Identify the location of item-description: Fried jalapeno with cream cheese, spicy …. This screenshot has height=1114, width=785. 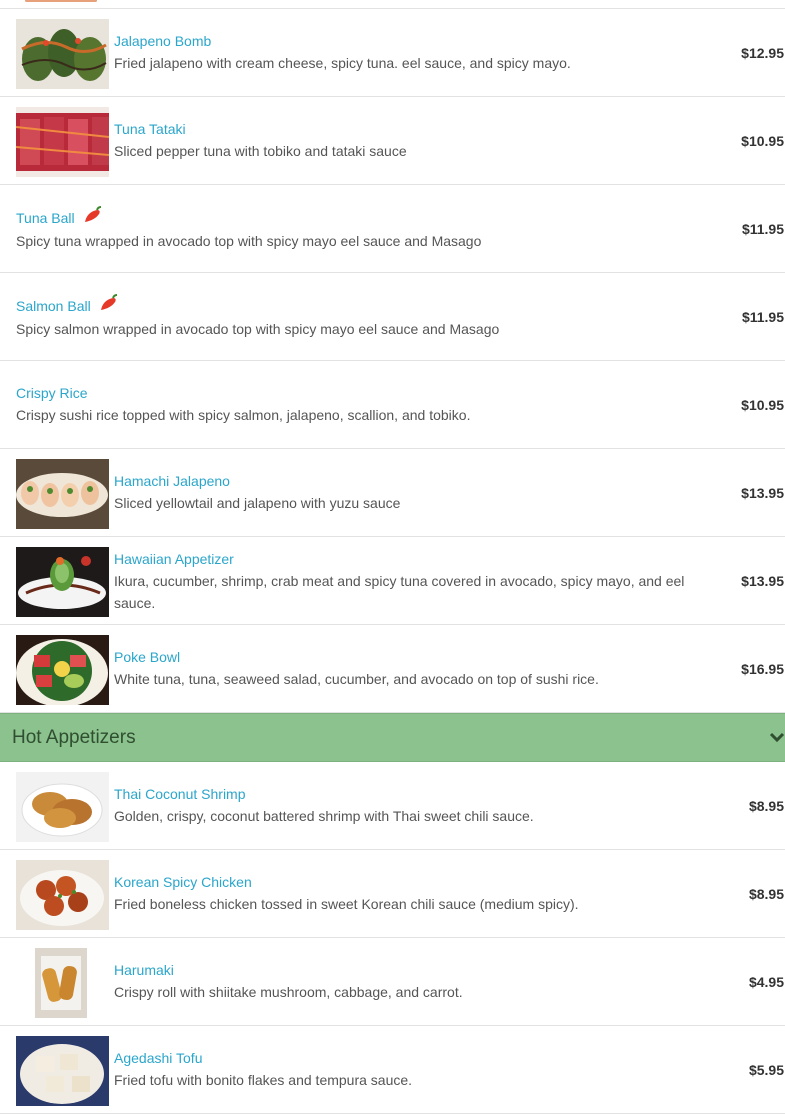
(342, 63).